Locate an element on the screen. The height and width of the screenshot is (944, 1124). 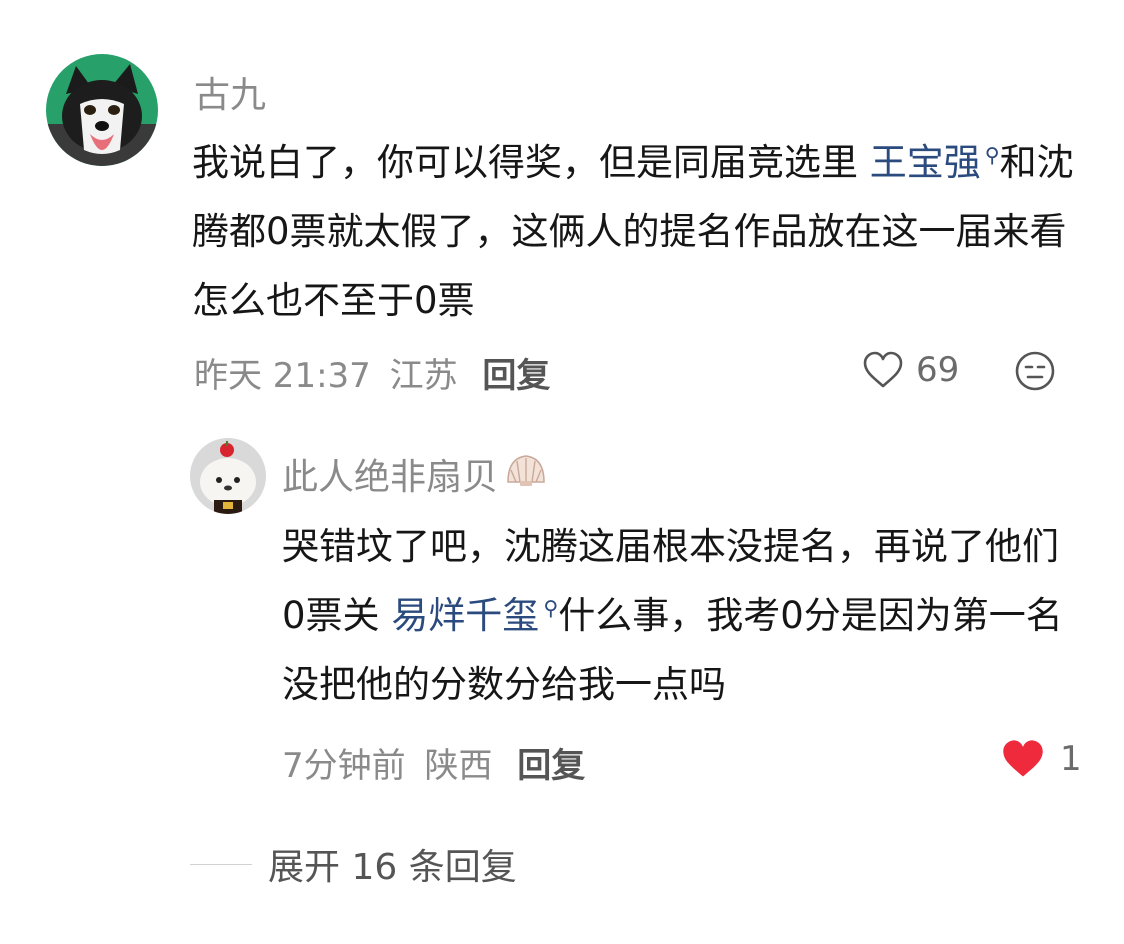
avatar is located at coordinates (102, 110).